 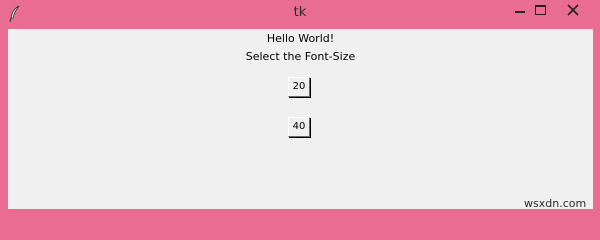 I want to click on minimize-icon, so click(x=520, y=12).